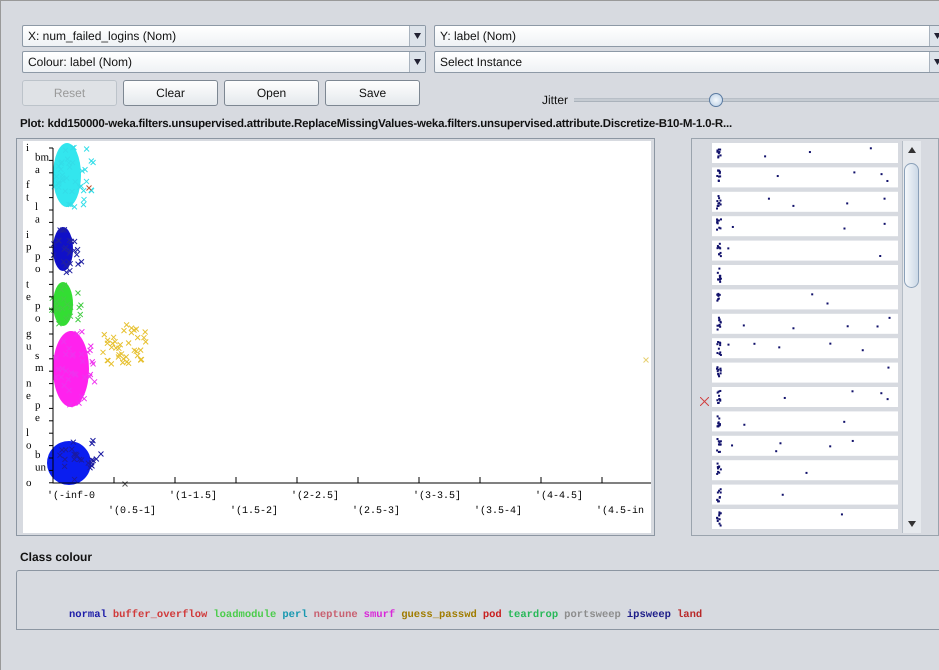 The width and height of the screenshot is (939, 670). Describe the element at coordinates (559, 496) in the screenshot. I see `x-axis-label: '(4-4.5]` at that location.